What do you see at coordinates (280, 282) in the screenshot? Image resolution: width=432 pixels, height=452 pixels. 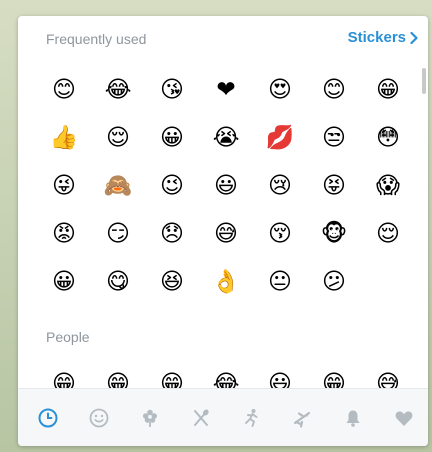 I see `emoji-button: 😐` at bounding box center [280, 282].